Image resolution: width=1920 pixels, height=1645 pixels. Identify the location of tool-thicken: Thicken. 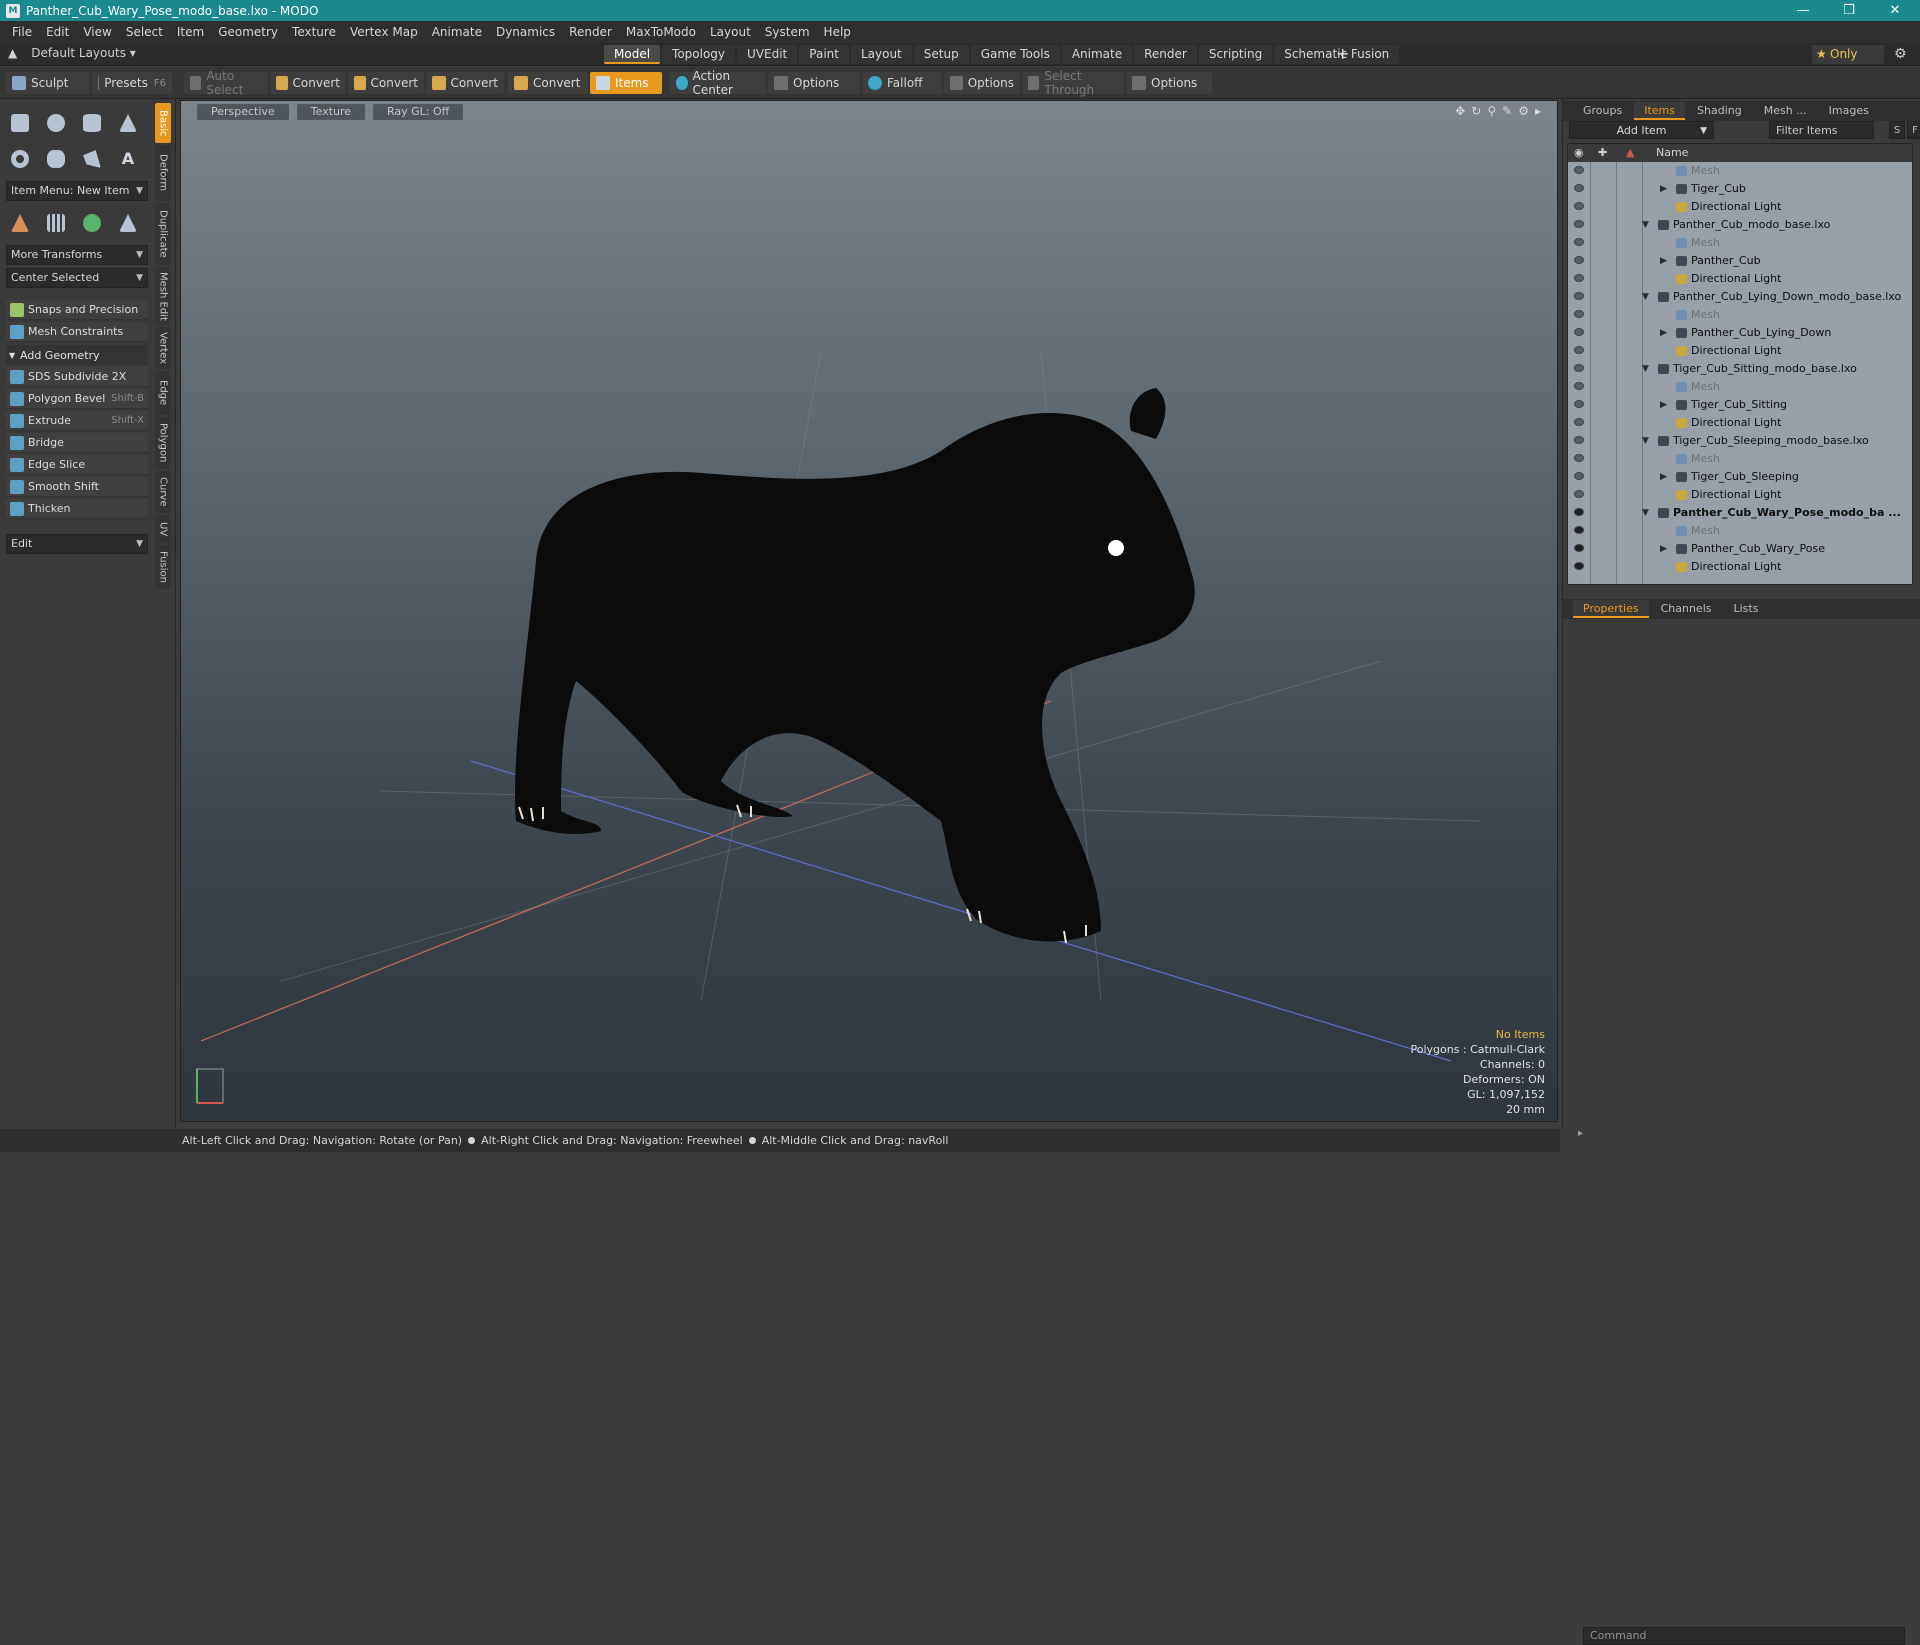
(77, 509).